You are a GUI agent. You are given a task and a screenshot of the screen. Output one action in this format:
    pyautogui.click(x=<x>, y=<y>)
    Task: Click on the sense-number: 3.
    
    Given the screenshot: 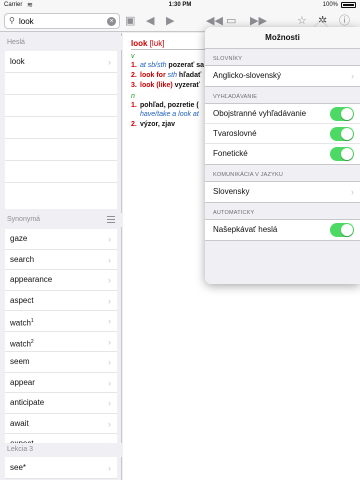 What is the action you would take?
    pyautogui.click(x=134, y=85)
    